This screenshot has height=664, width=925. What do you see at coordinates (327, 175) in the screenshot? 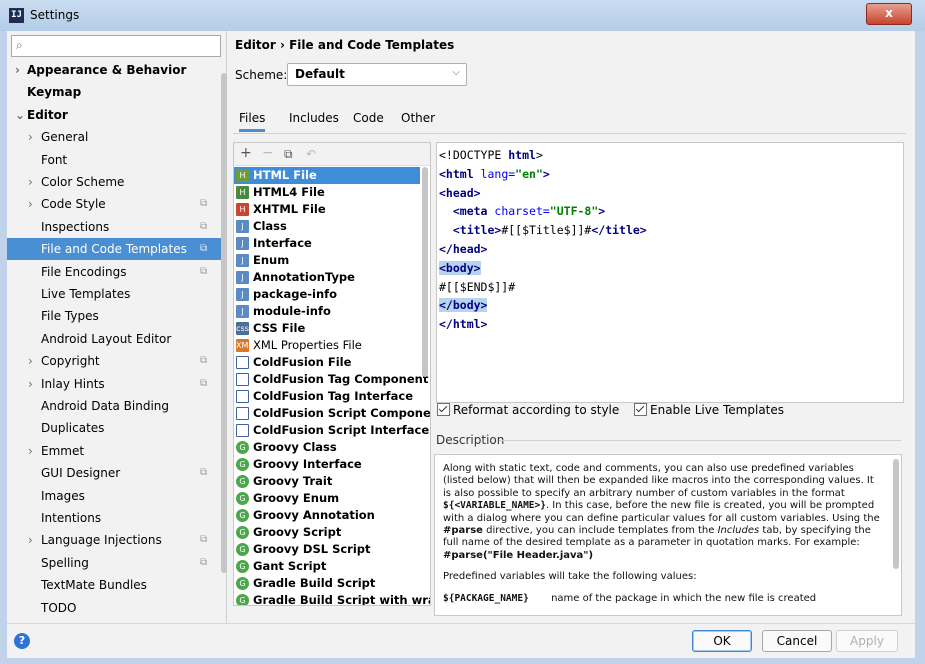
I see `template-item: H HTML File` at bounding box center [327, 175].